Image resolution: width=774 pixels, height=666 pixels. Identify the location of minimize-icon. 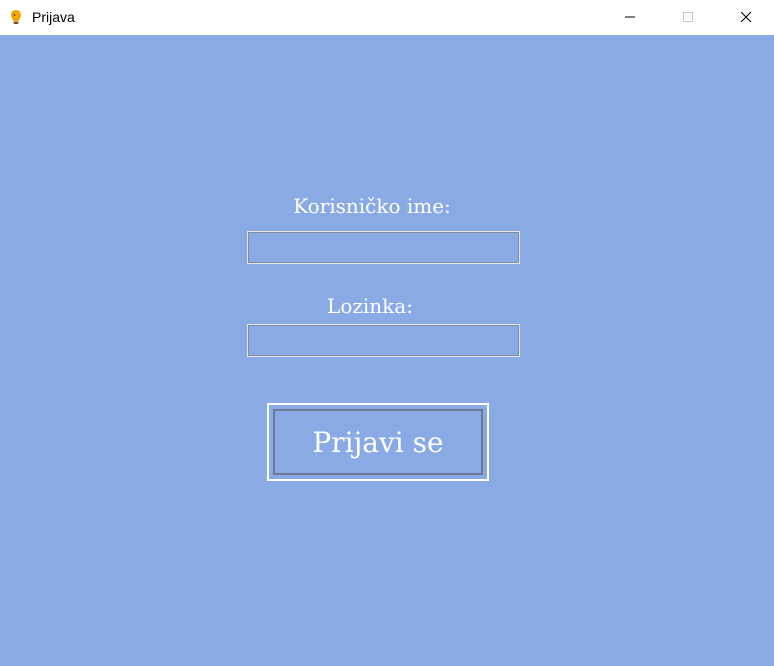
(630, 18).